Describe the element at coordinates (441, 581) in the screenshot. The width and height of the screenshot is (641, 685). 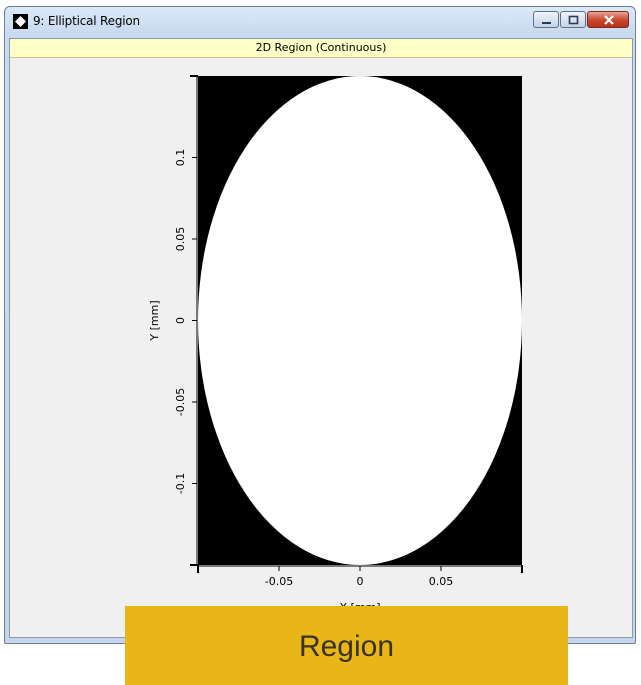
I see `x-tick-label: 0.05` at that location.